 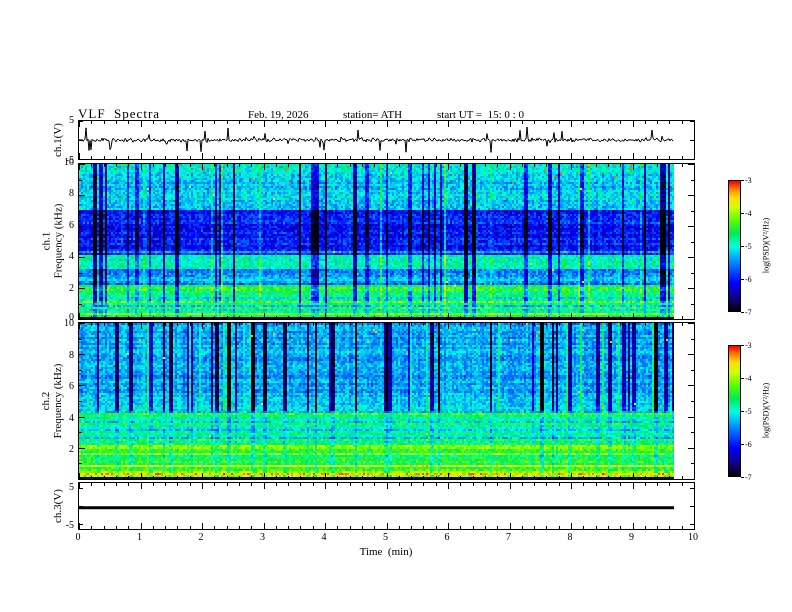 I want to click on ch1-axis-frequency: Frequency (kHz), so click(x=58, y=241).